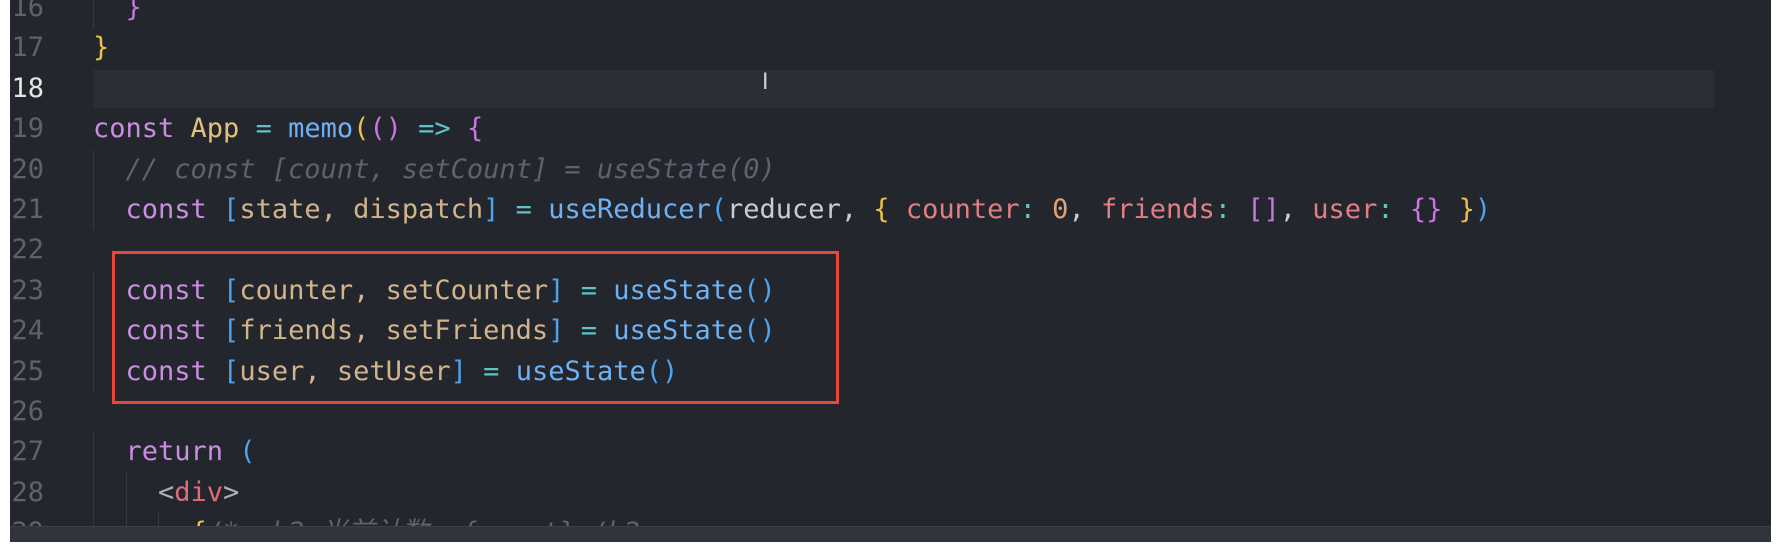 This screenshot has height=544, width=1786. Describe the element at coordinates (1263, 209) in the screenshot. I see `code-token: []` at that location.